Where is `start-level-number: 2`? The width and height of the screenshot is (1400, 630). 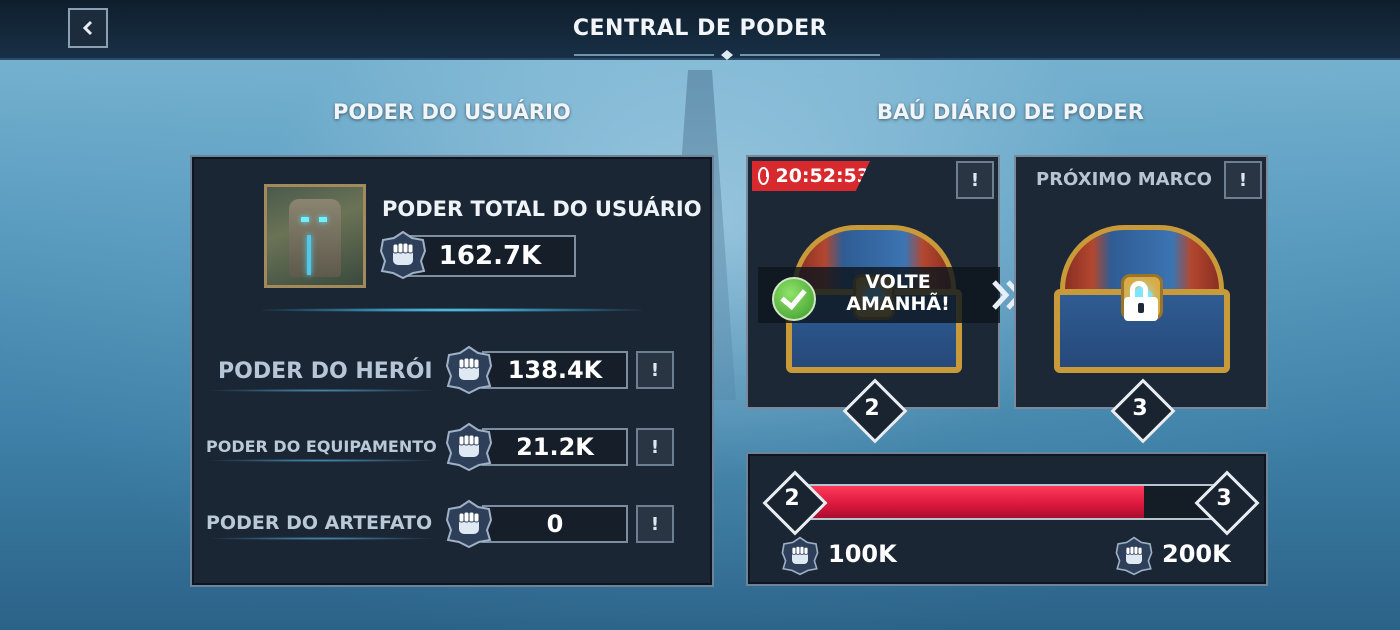
start-level-number: 2 is located at coordinates (792, 498).